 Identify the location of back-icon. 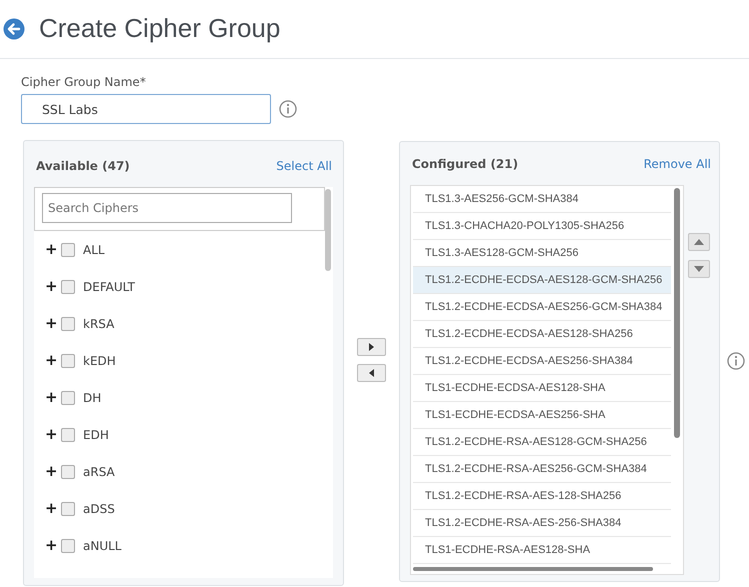
(14, 29).